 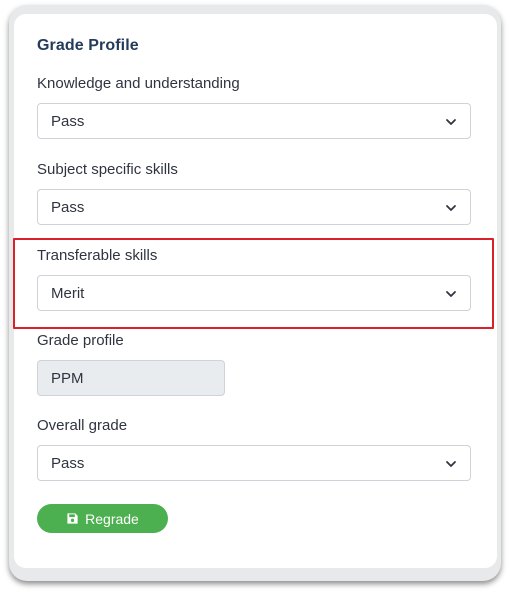 I want to click on transferable-label: Transferable skills, so click(x=97, y=255).